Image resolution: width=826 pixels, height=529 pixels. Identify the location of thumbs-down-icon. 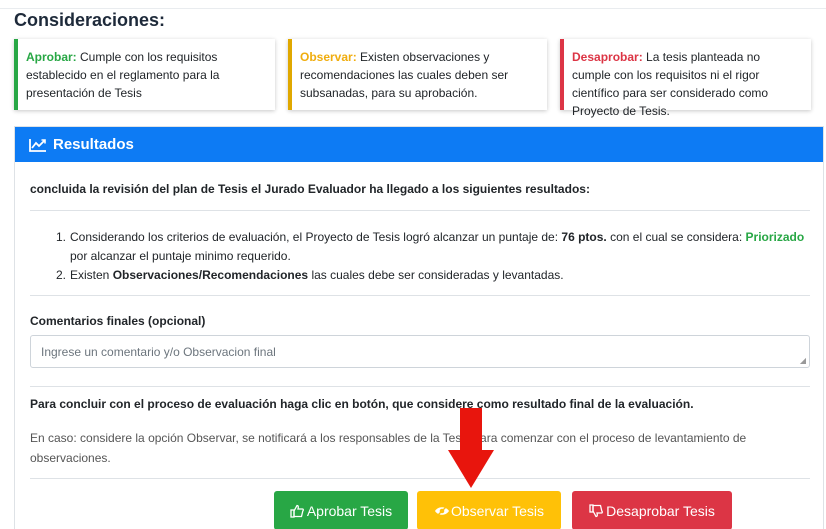
(596, 510).